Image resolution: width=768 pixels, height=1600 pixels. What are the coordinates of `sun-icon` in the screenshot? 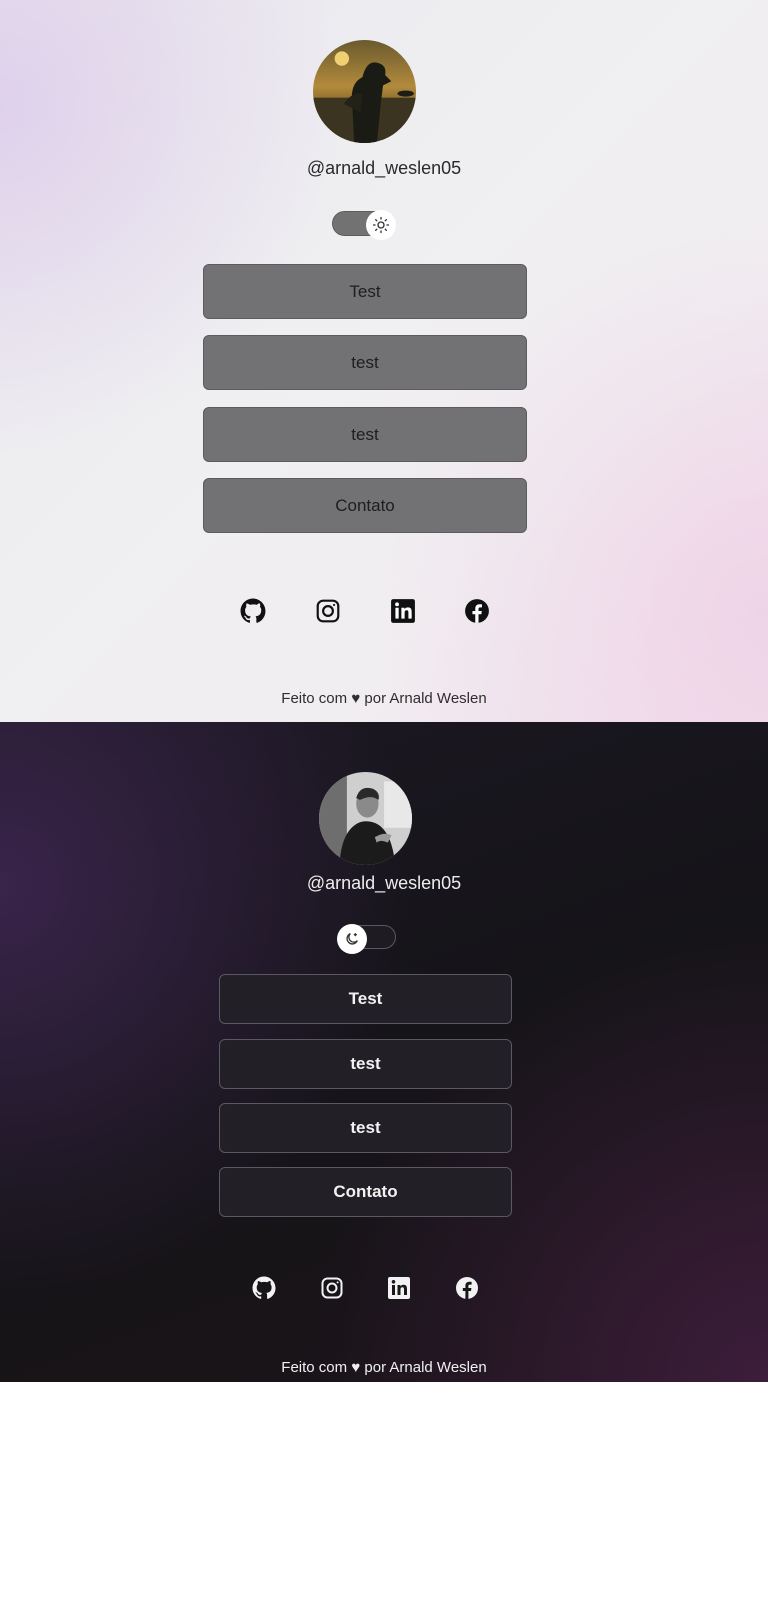 It's located at (381, 225).